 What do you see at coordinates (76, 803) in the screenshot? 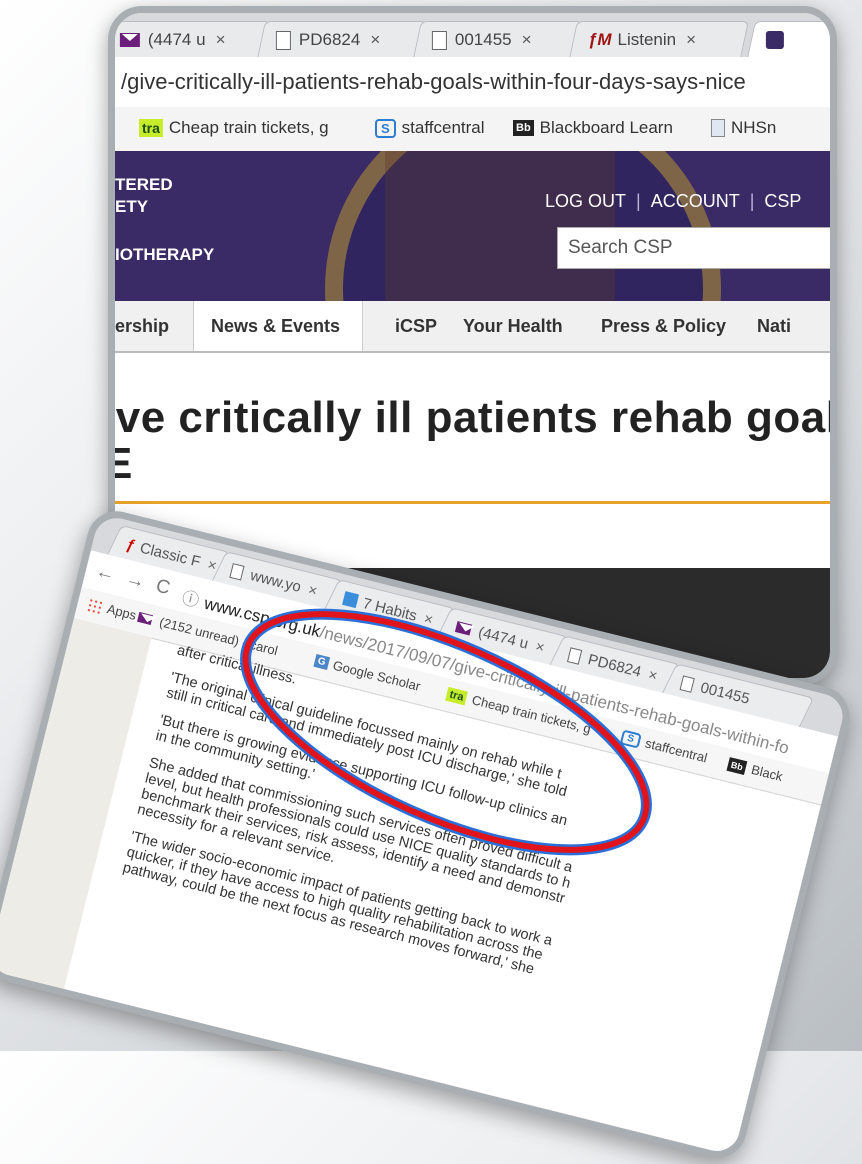
I see `page-sidebar` at bounding box center [76, 803].